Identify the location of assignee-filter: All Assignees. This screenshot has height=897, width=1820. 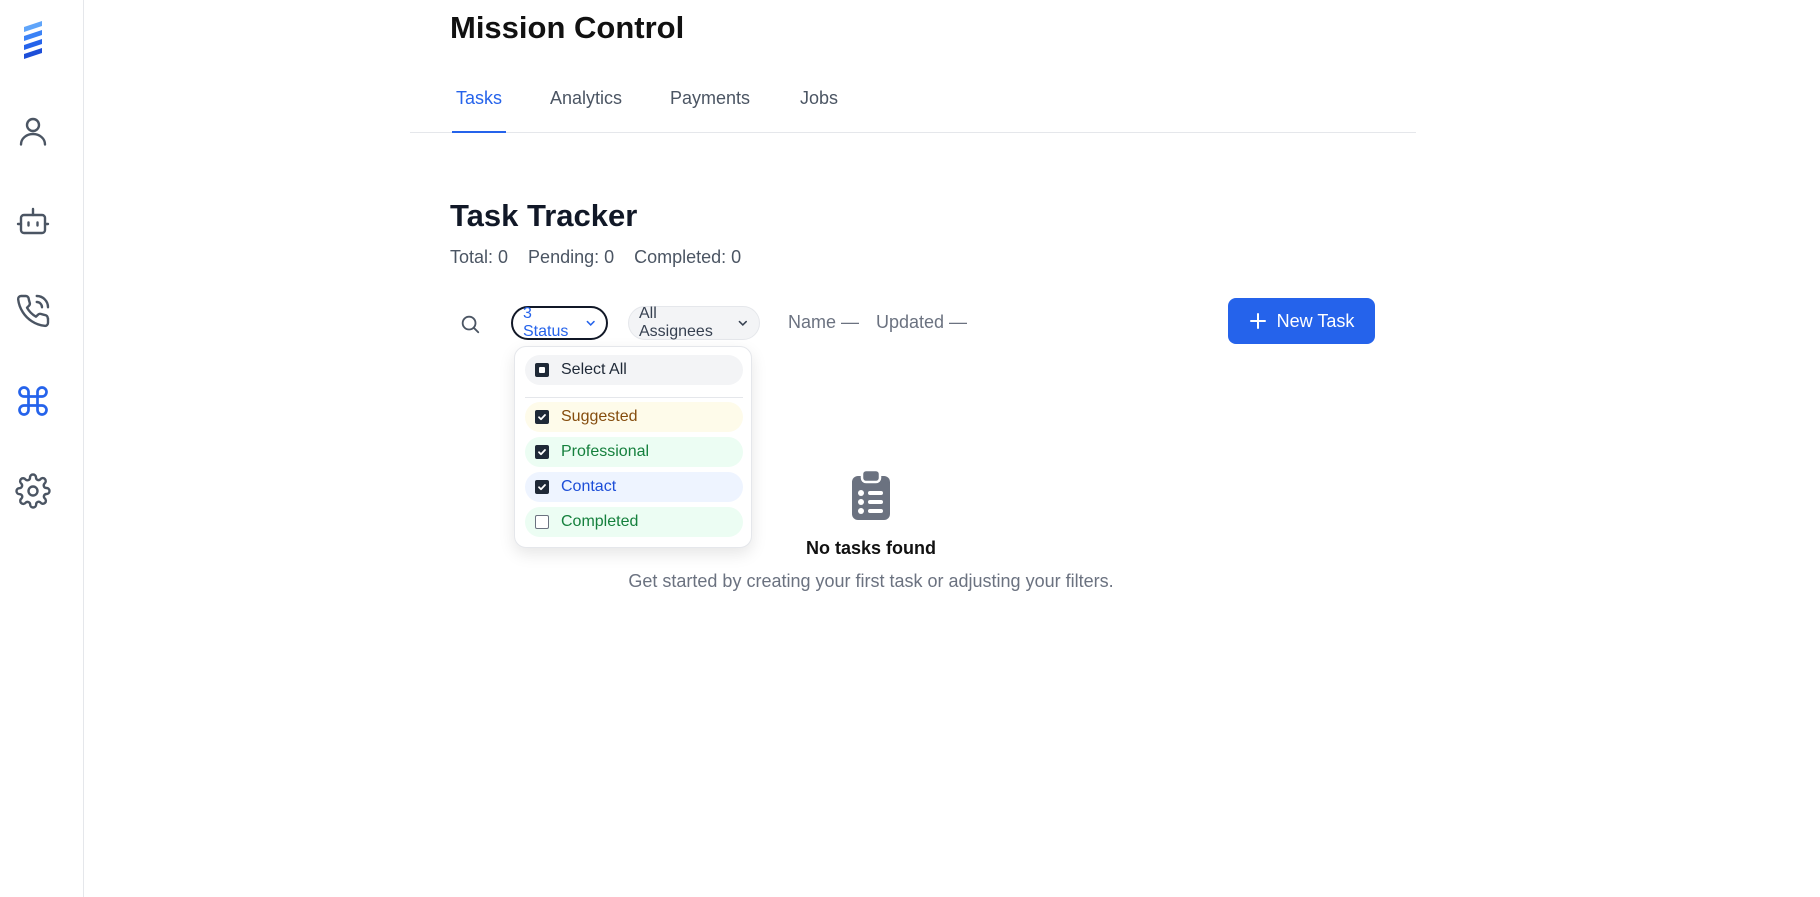
(694, 322).